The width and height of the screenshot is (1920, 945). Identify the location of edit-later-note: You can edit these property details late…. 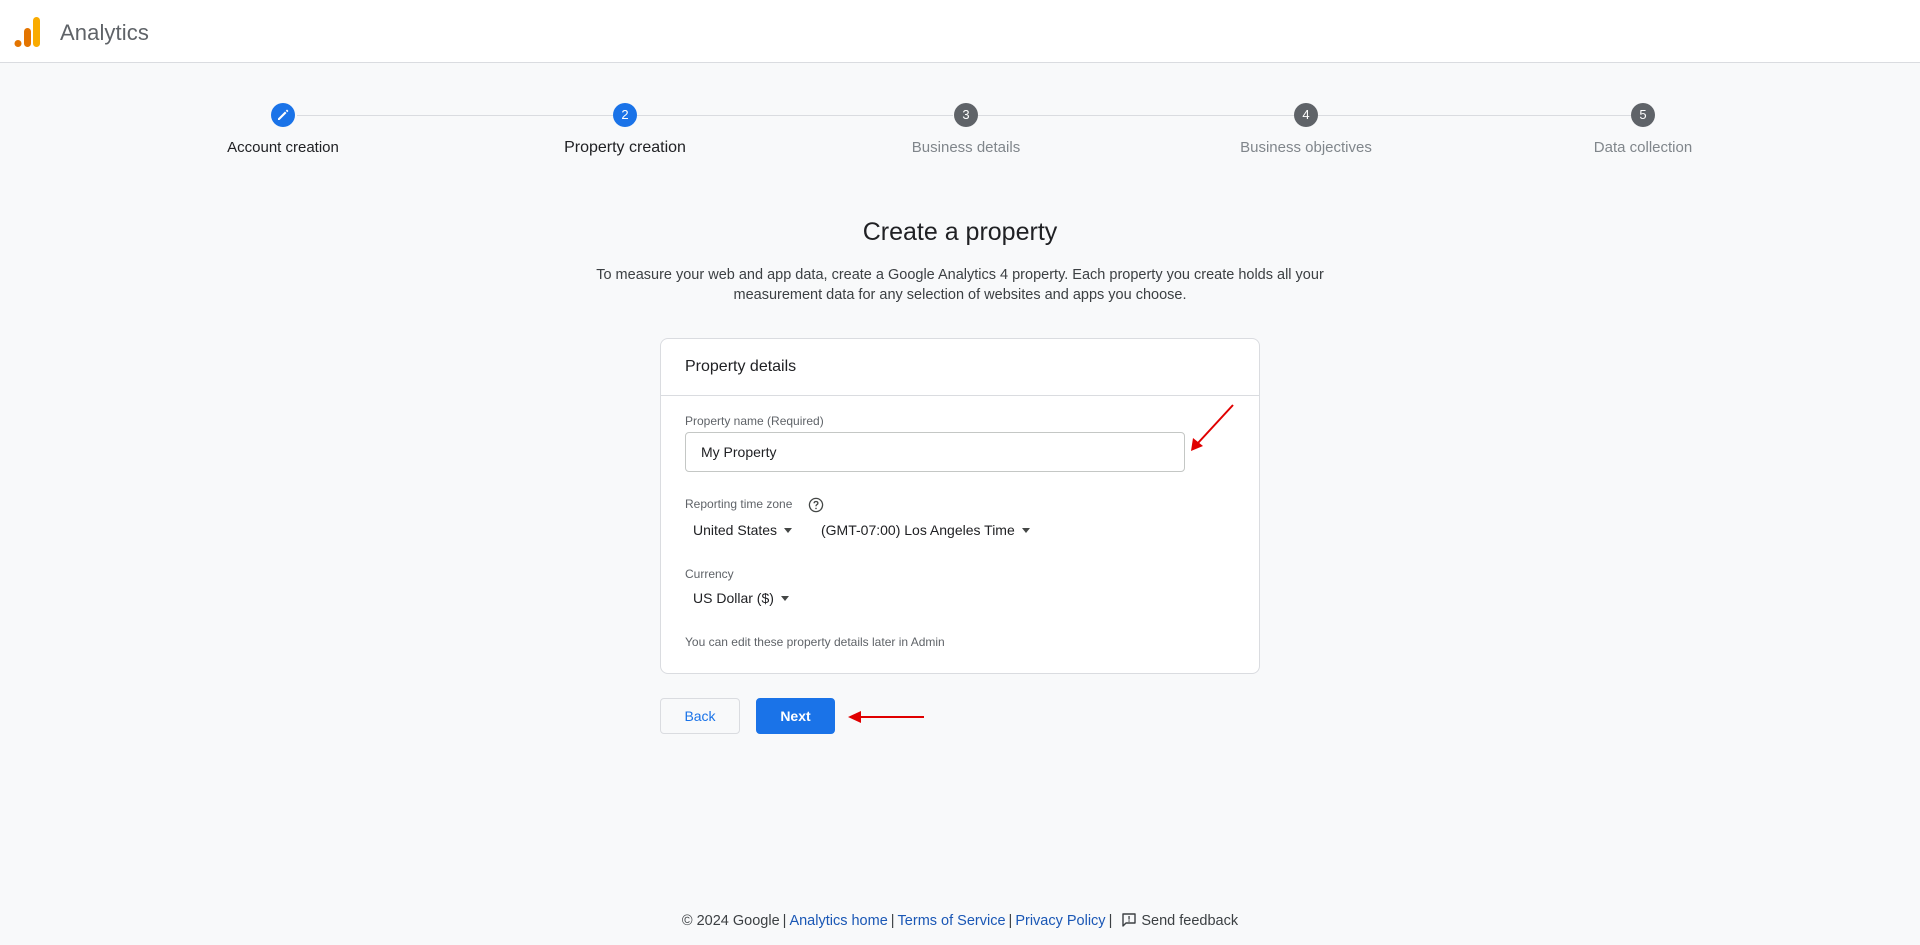
(815, 642).